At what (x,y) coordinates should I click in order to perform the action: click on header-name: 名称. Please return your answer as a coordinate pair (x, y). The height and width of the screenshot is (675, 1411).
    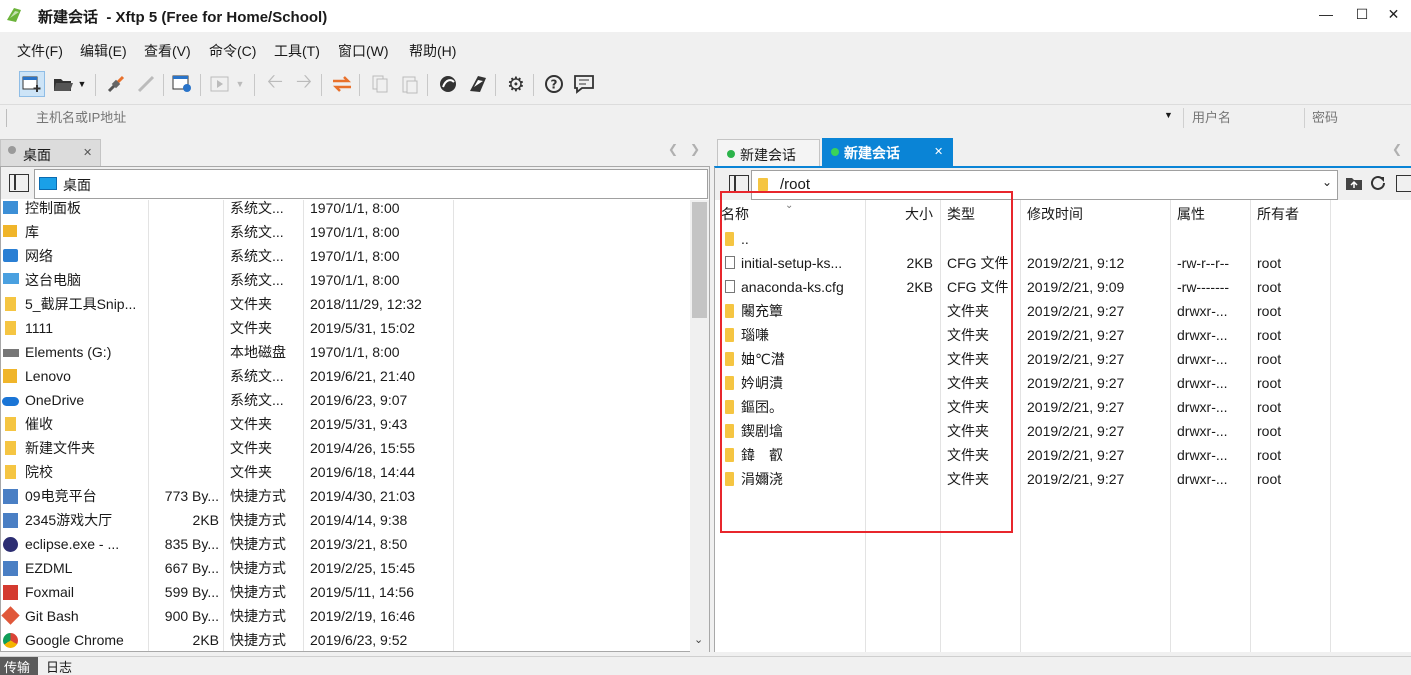
    Looking at the image, I should click on (735, 214).